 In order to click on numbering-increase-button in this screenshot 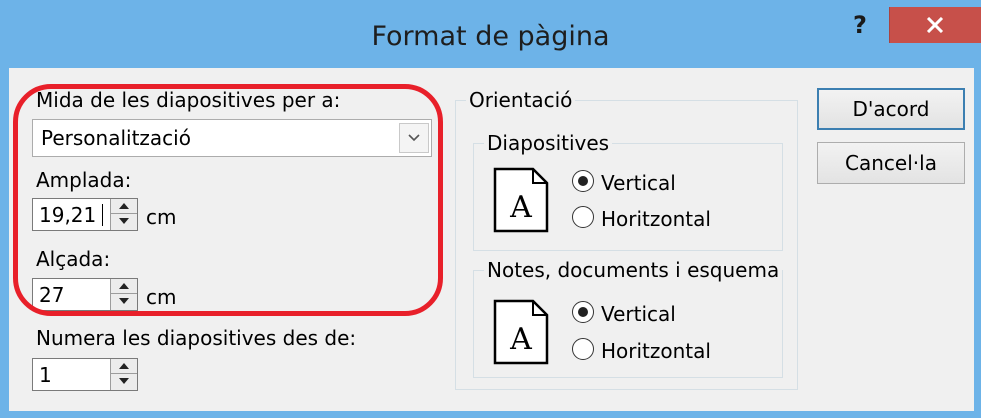, I will do `click(124, 366)`.